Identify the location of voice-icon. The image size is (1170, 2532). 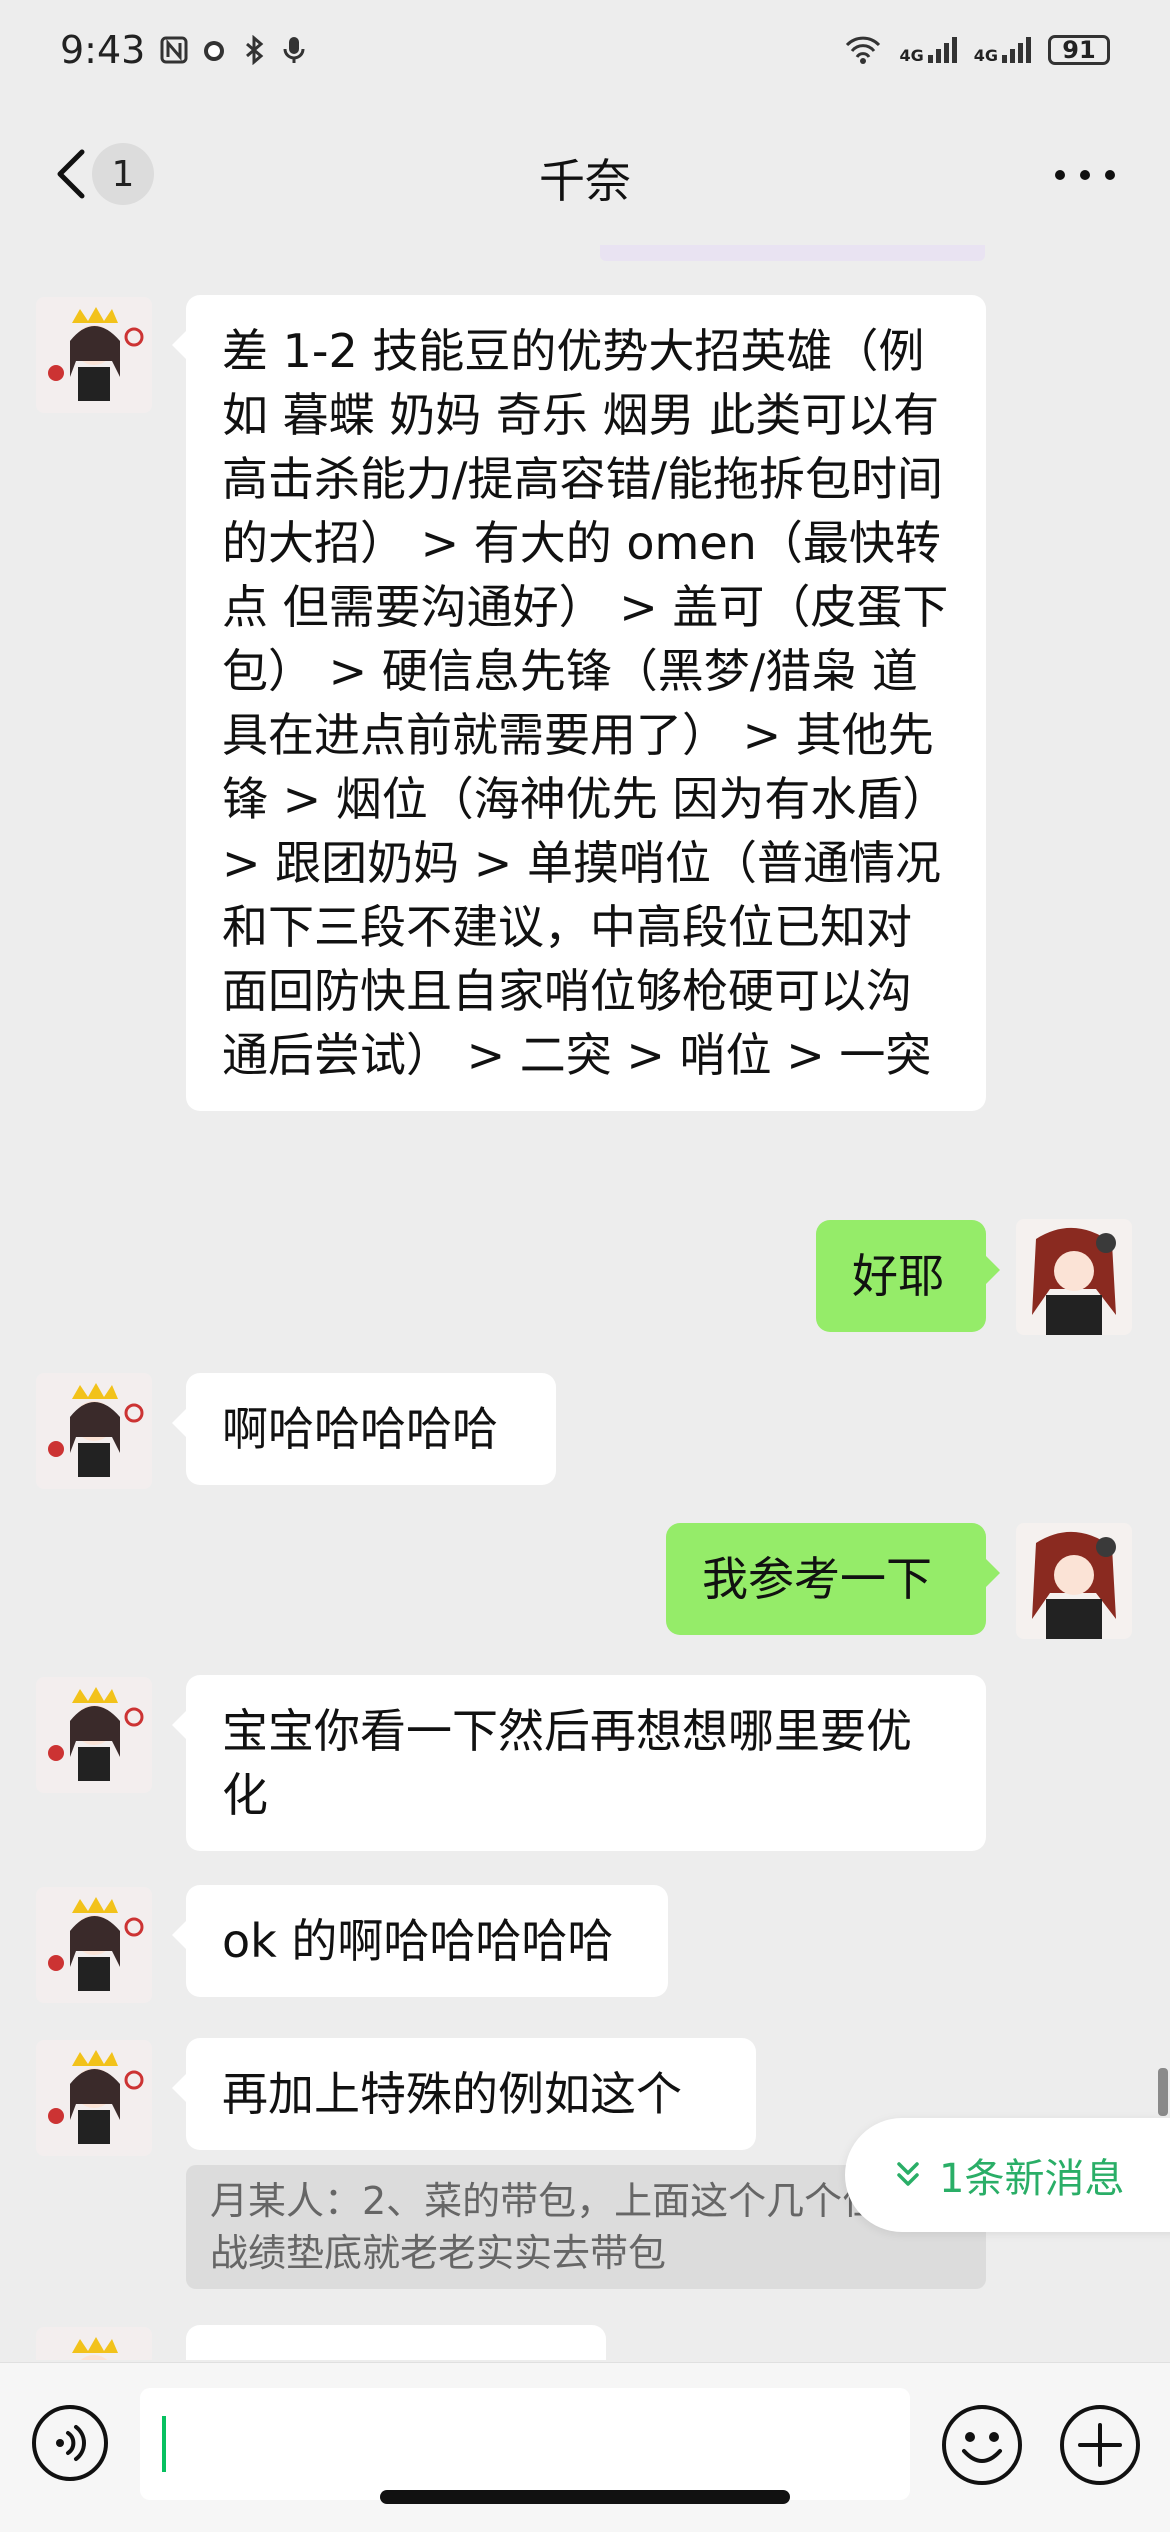
(70, 2443).